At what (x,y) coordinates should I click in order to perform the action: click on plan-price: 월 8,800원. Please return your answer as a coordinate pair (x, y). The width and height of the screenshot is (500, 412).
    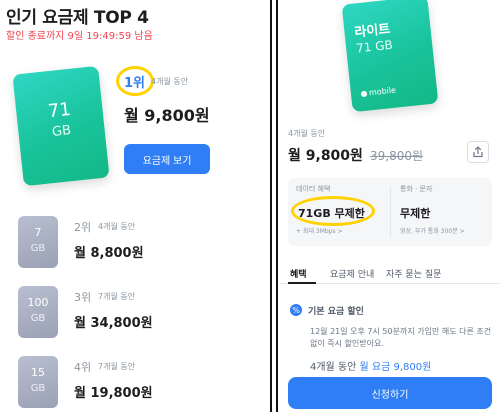
    Looking at the image, I should click on (109, 253).